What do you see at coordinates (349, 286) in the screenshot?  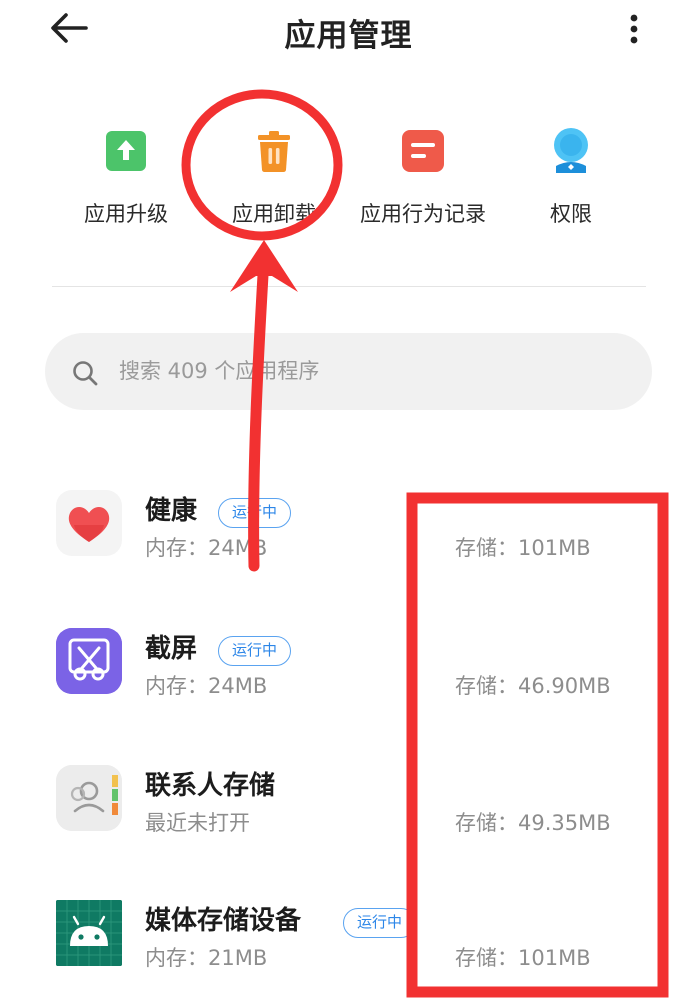 I see `section-divider` at bounding box center [349, 286].